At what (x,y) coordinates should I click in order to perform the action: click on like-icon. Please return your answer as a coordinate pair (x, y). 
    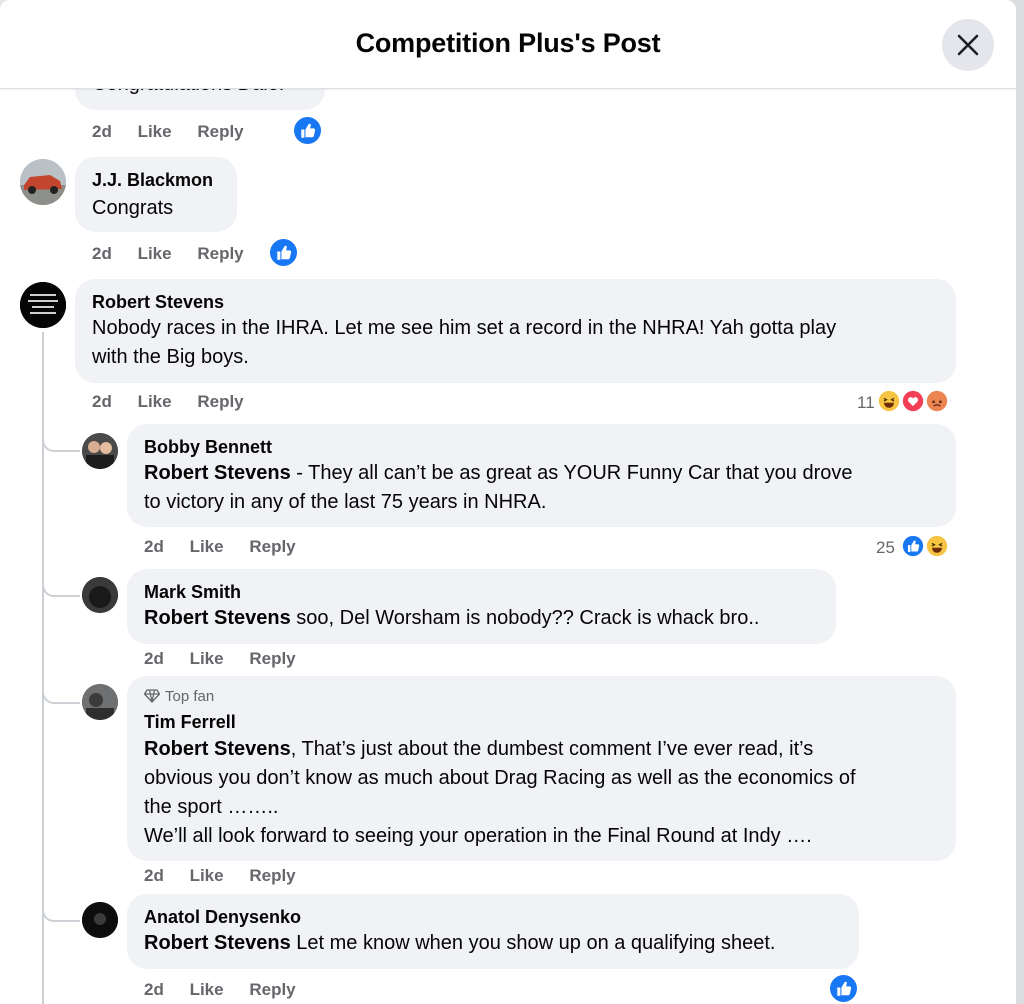
    Looking at the image, I should click on (913, 546).